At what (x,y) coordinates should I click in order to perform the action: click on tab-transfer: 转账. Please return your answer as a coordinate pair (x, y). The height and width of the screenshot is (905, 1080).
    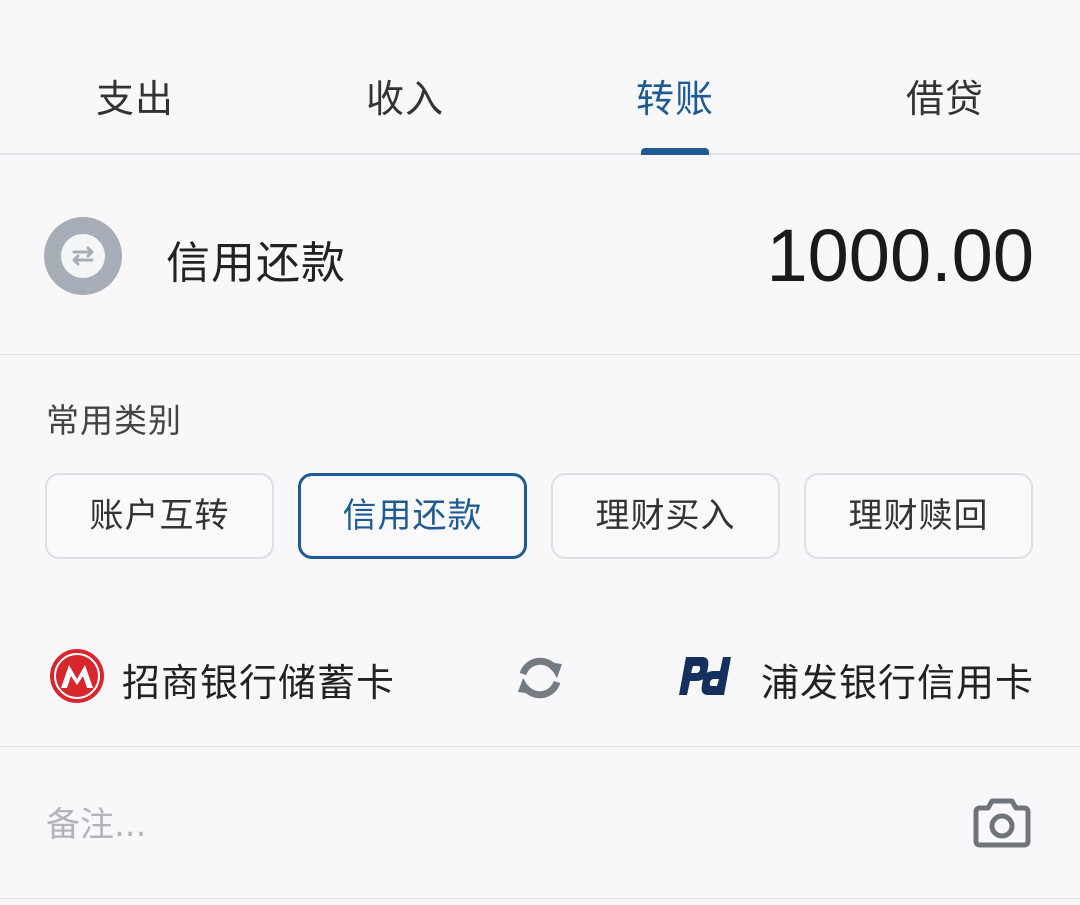
    Looking at the image, I should click on (675, 95).